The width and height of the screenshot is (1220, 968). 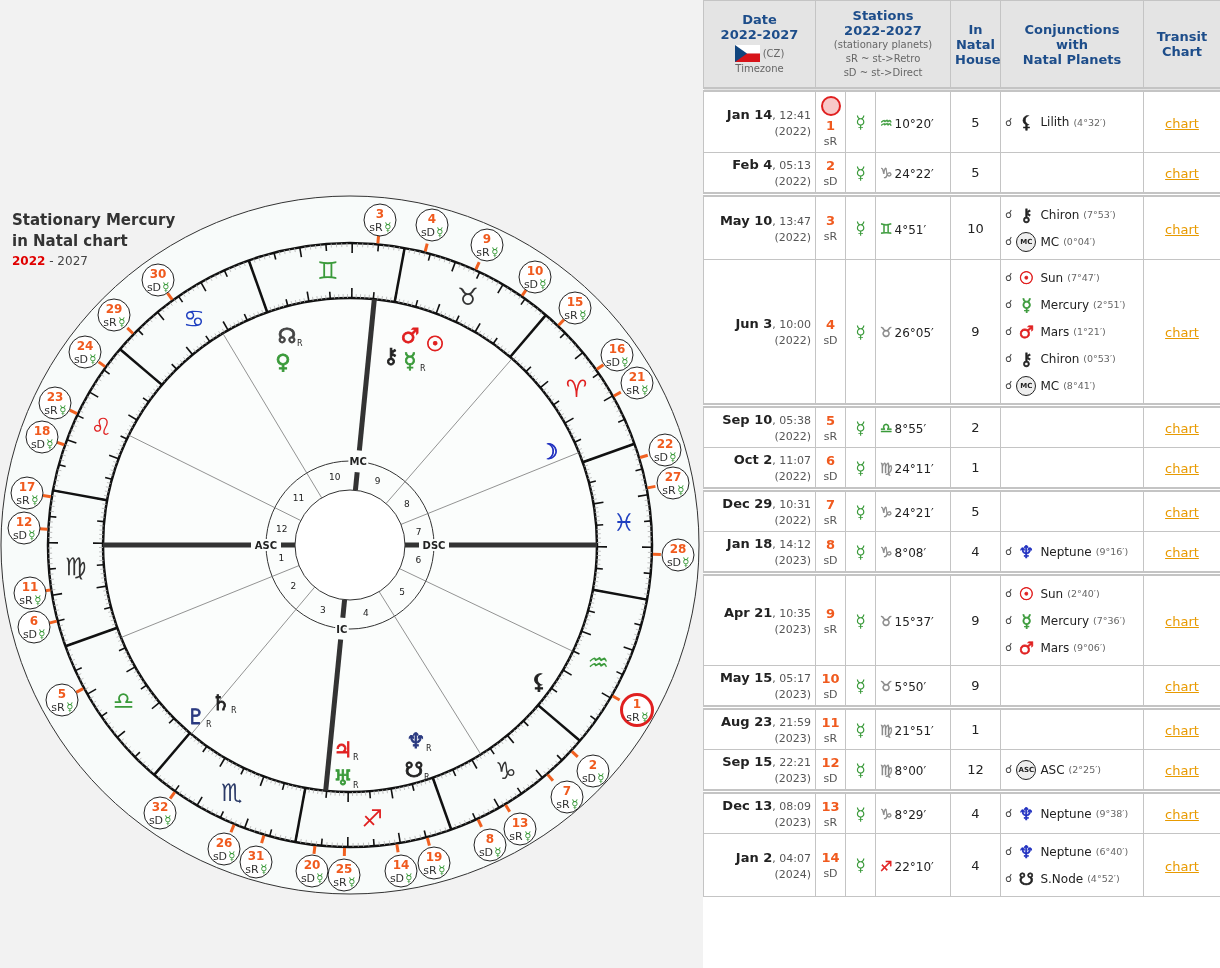 I want to click on orb-text: (7°53′), so click(x=1099, y=214).